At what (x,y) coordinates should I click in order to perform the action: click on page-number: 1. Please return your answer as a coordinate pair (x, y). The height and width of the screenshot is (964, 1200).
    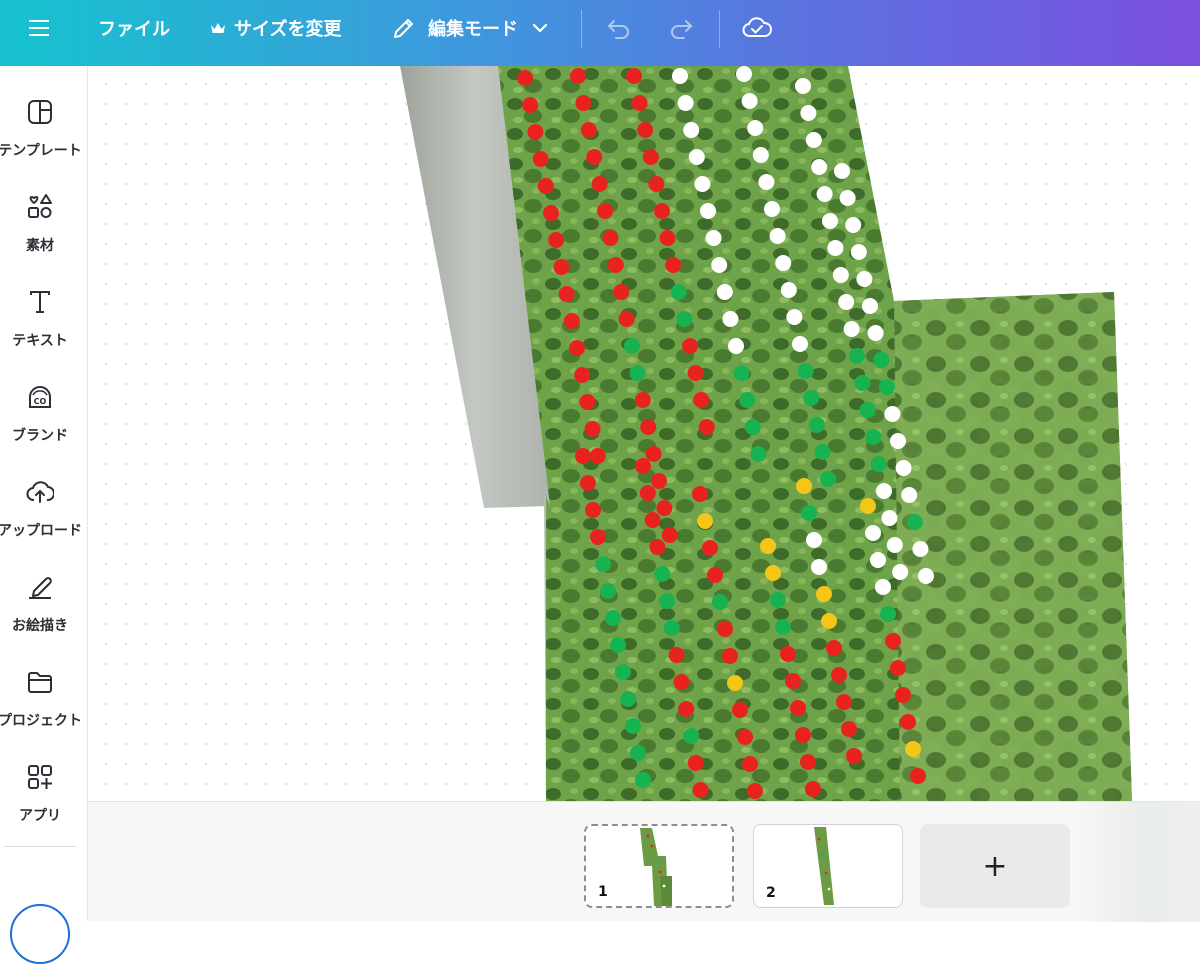
    Looking at the image, I should click on (603, 892).